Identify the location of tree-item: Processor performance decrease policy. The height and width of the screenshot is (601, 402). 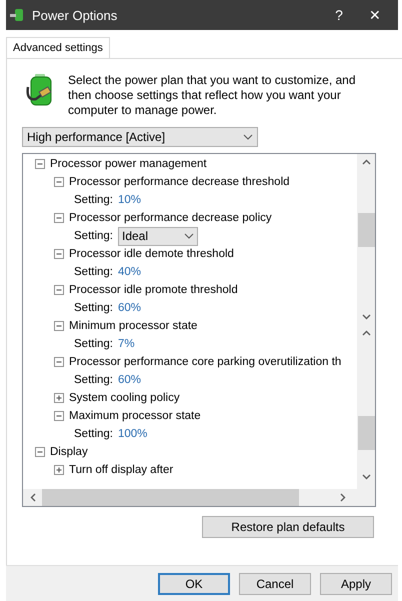
(170, 218).